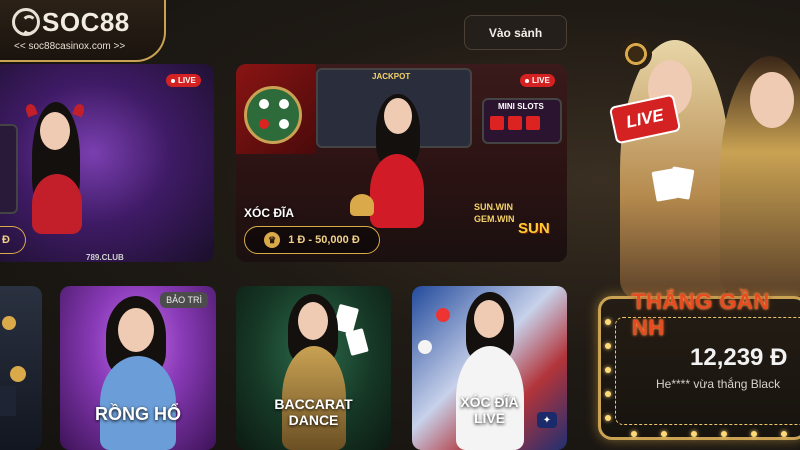 The width and height of the screenshot is (800, 450). What do you see at coordinates (86, 22) in the screenshot?
I see `logo-text: SOC88` at bounding box center [86, 22].